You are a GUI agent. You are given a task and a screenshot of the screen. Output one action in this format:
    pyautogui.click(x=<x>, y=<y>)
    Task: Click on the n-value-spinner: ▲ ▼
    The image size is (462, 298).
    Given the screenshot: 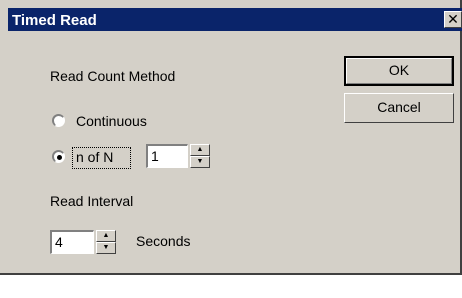 What is the action you would take?
    pyautogui.click(x=200, y=156)
    